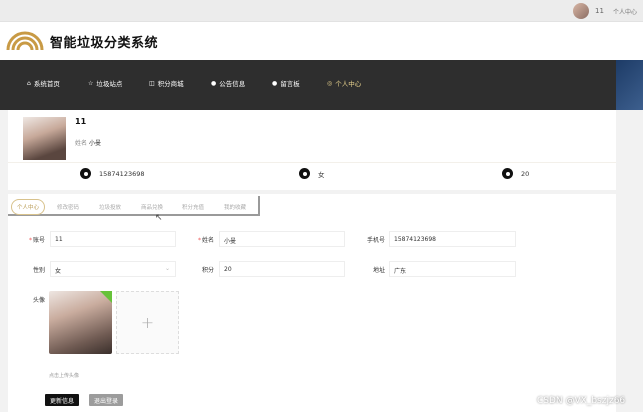  Describe the element at coordinates (113, 239) in the screenshot. I see `account-field: 11` at that location.